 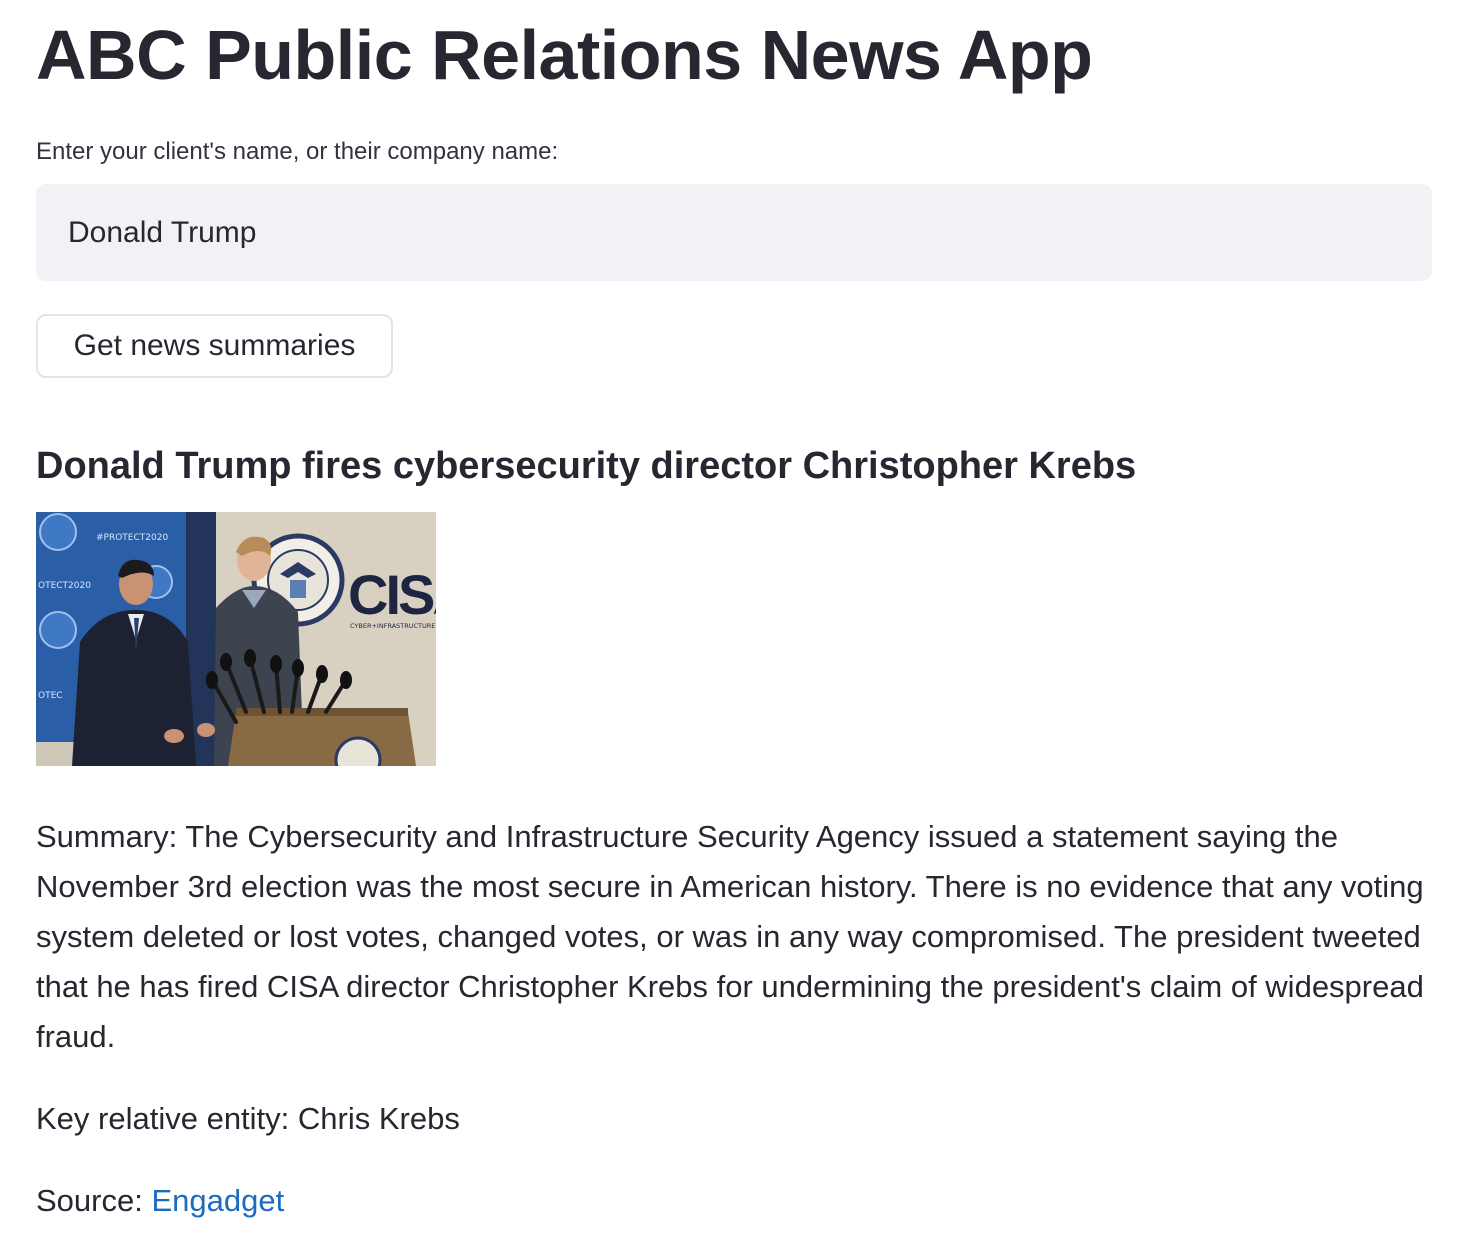 What do you see at coordinates (50, 696) in the screenshot?
I see `svg-text: OTEC` at bounding box center [50, 696].